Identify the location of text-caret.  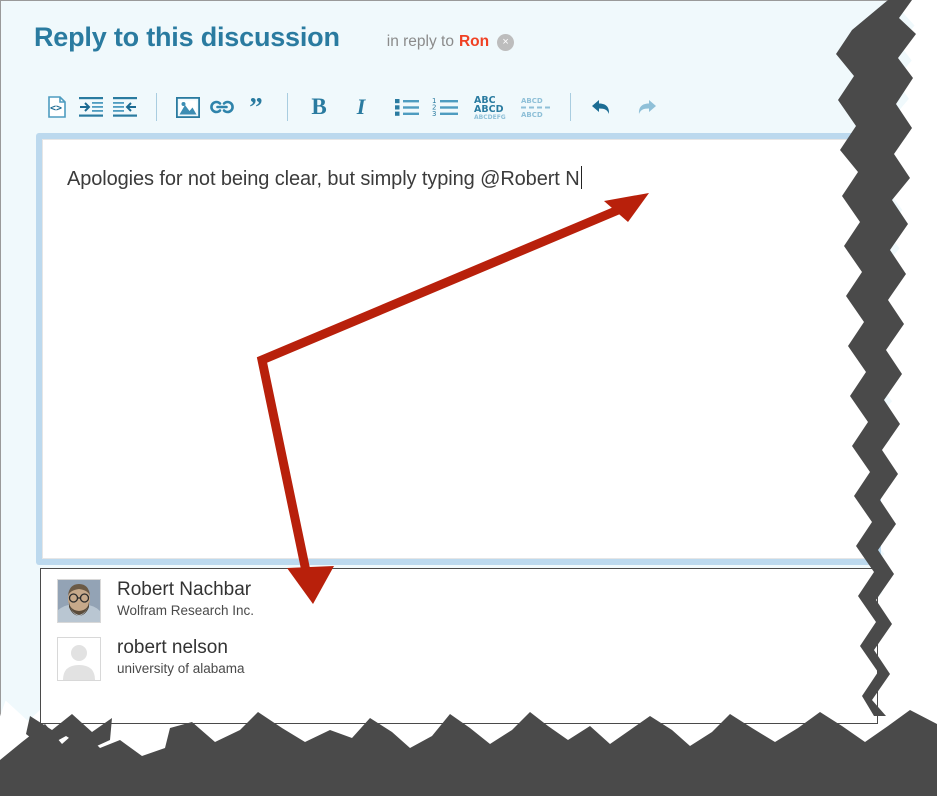
(581, 177).